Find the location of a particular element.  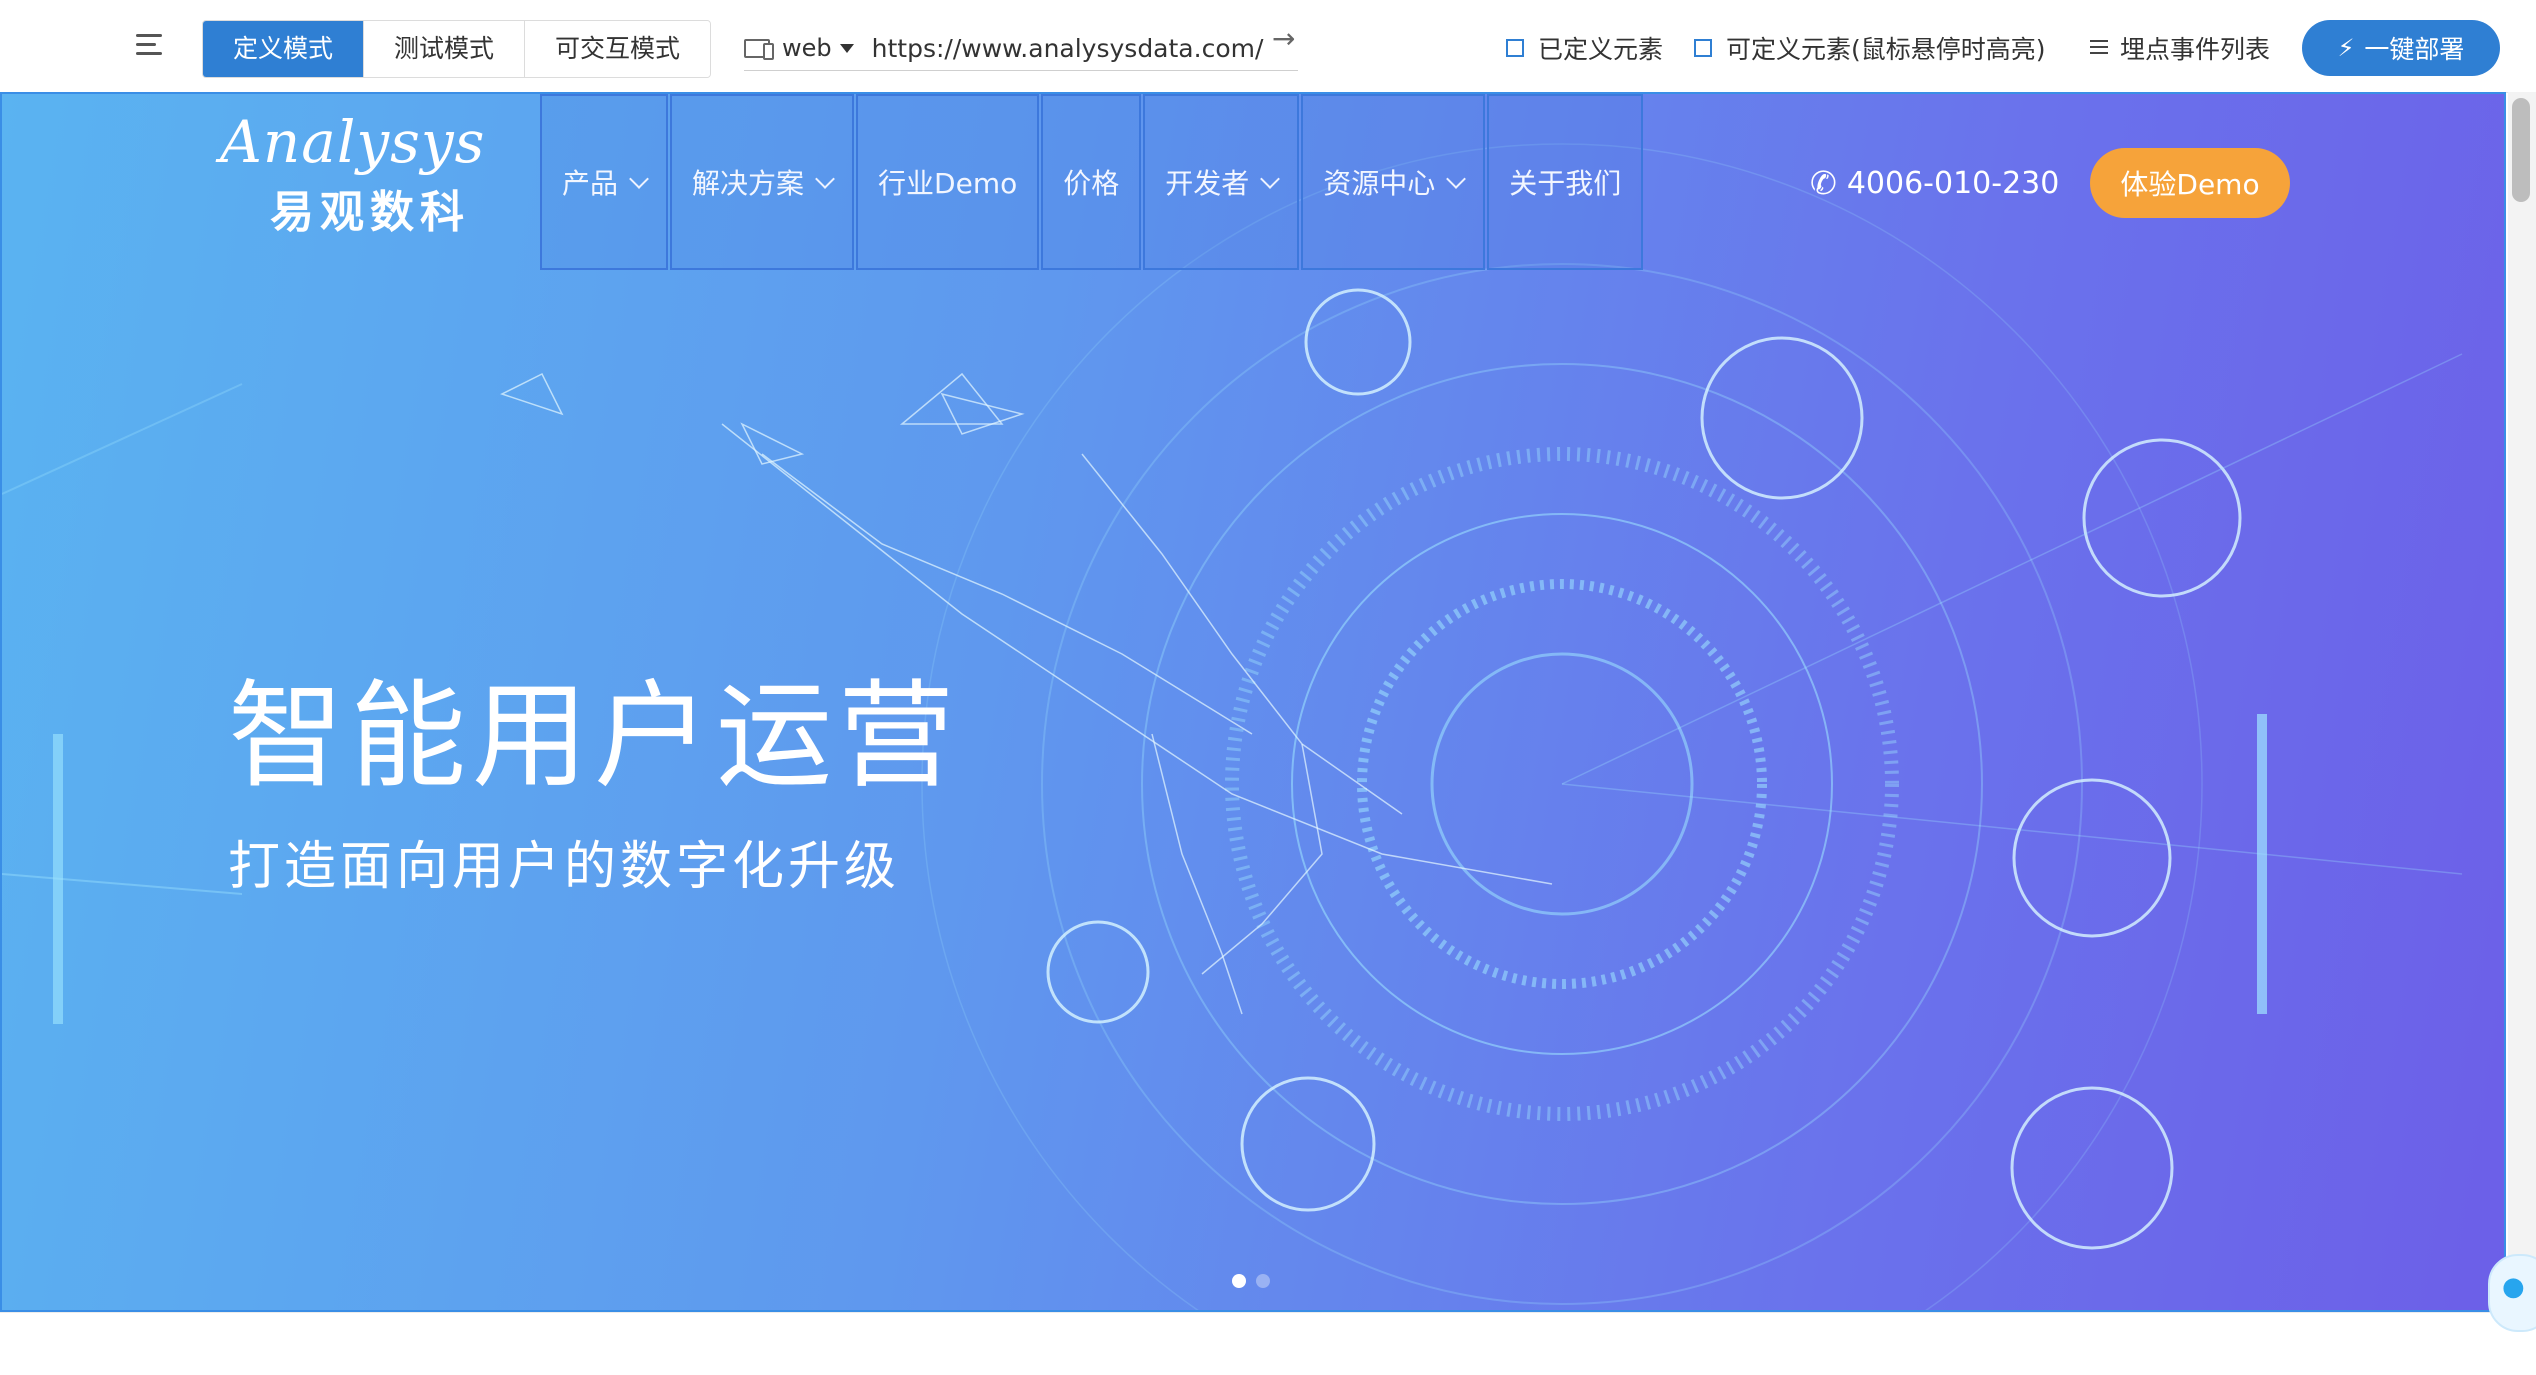

mode-define-button: 定义模式 is located at coordinates (284, 49).